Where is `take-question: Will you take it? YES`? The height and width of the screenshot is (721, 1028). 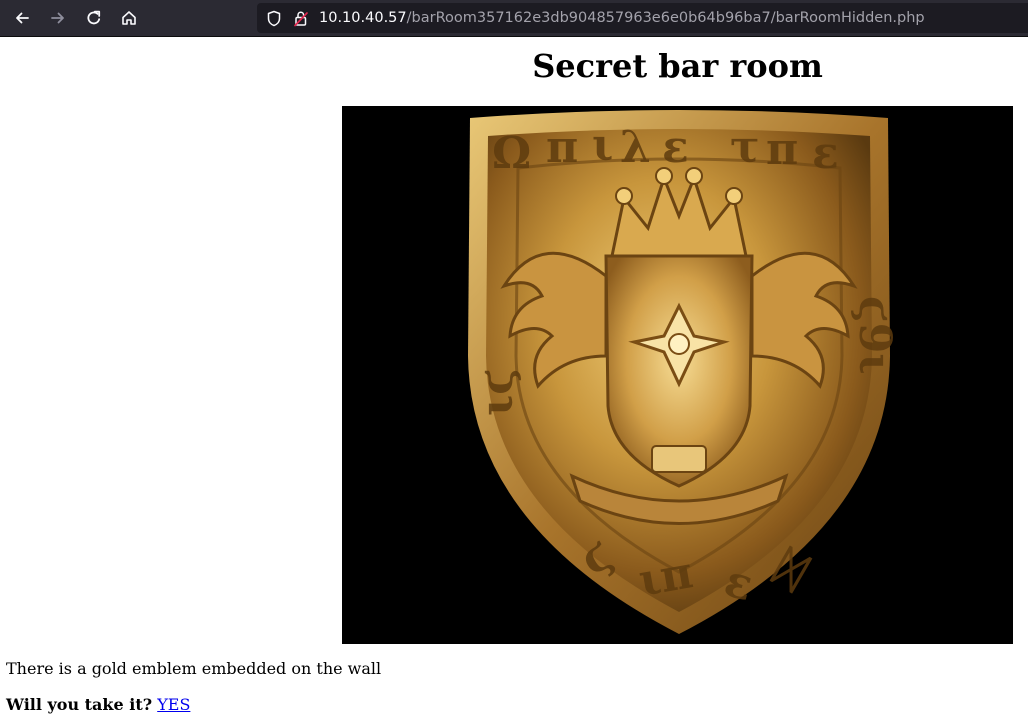
take-question: Will you take it? YES is located at coordinates (98, 705).